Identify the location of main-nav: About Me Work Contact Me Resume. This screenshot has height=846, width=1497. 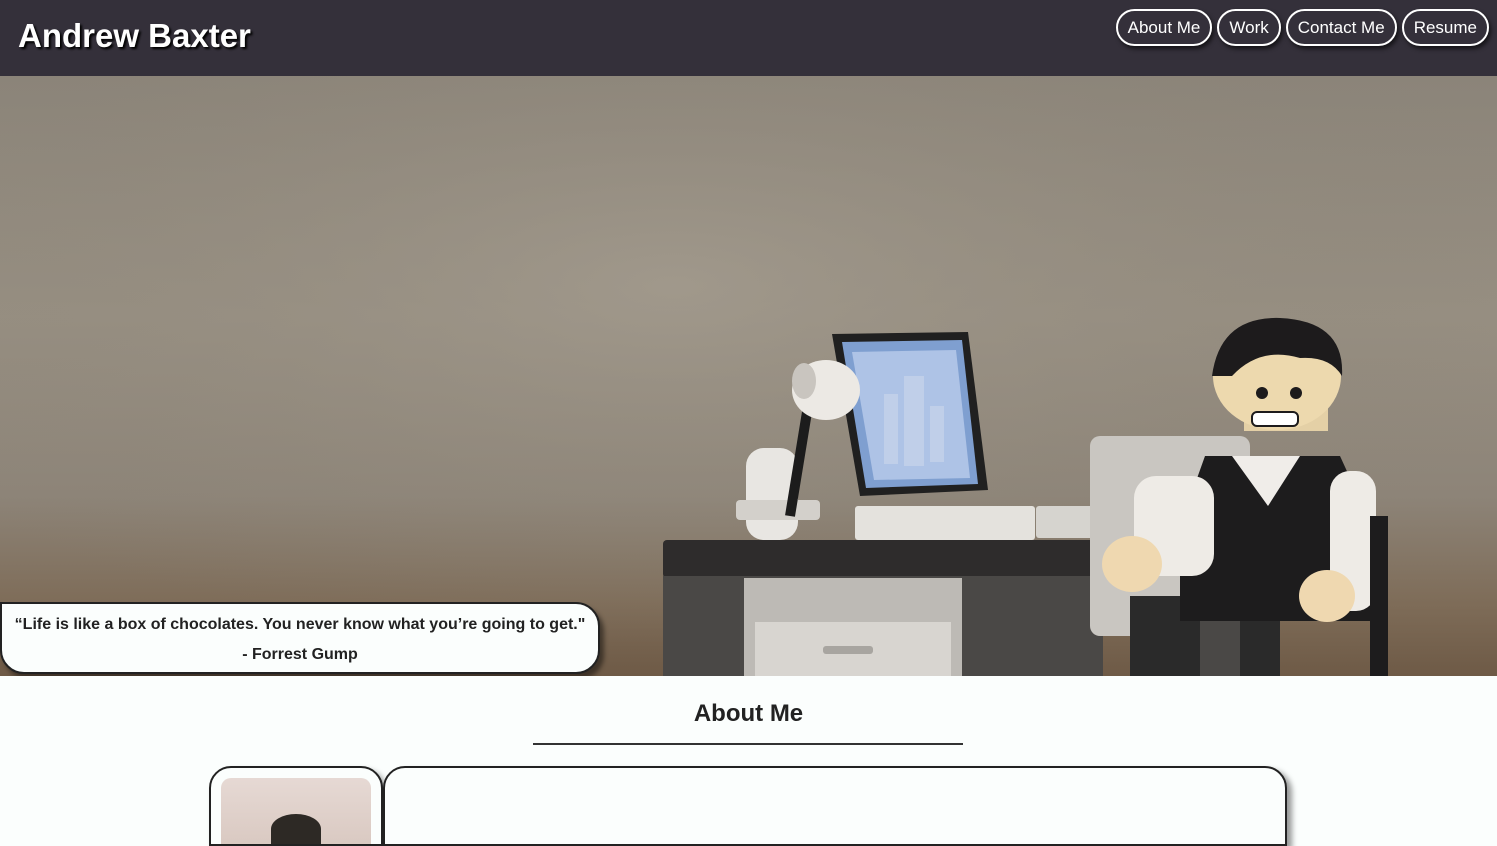
(1302, 27).